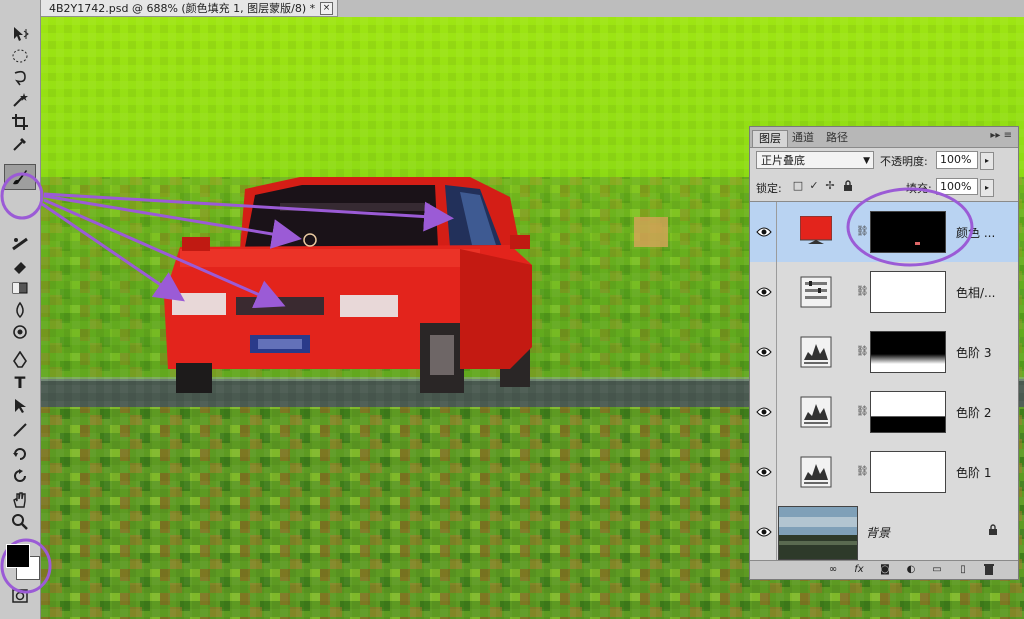 The height and width of the screenshot is (619, 1024). Describe the element at coordinates (783, 160) in the screenshot. I see `blend-mode-value: 正片叠底` at that location.